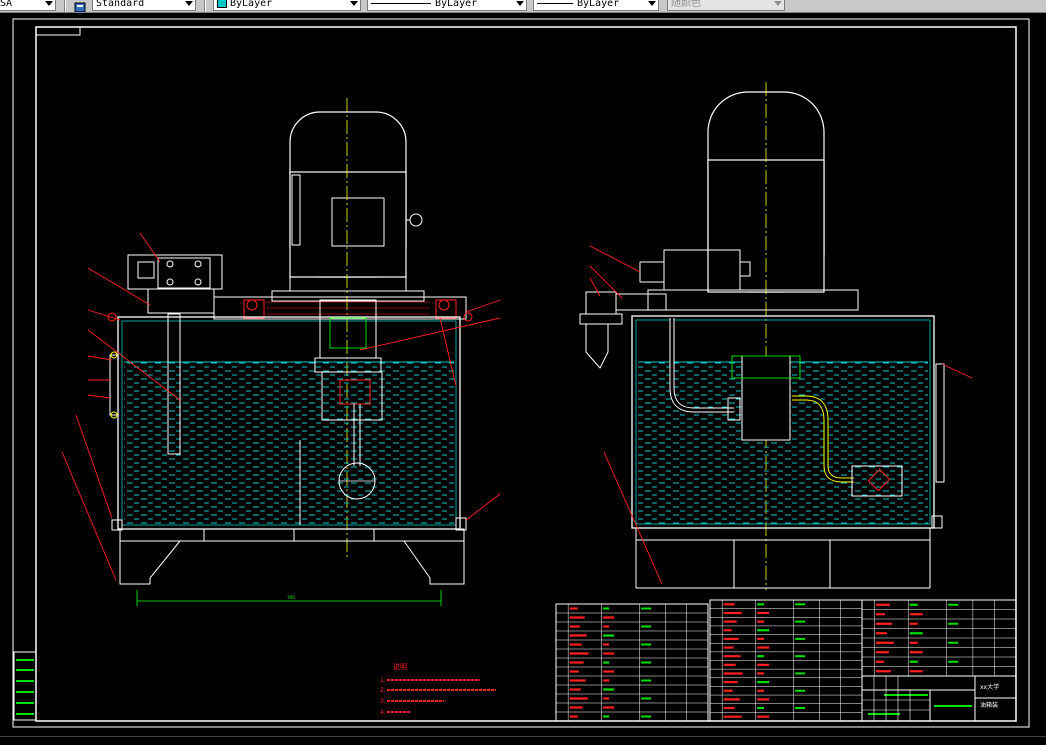 The image size is (1046, 745). What do you see at coordinates (289, 443) in the screenshot?
I see `oil-fill` at bounding box center [289, 443].